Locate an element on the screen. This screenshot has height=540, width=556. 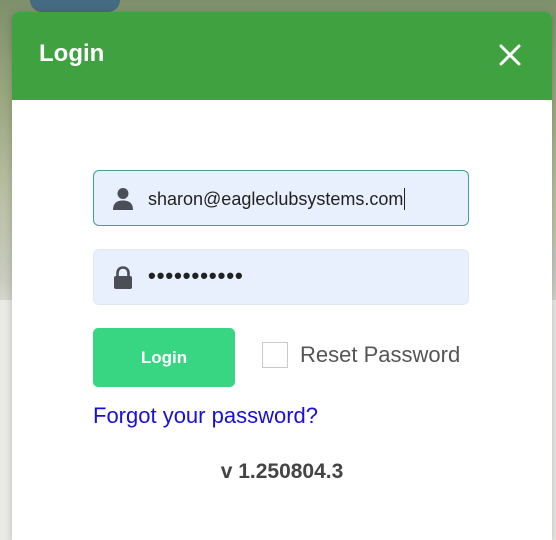
modal-title: Login is located at coordinates (72, 53).